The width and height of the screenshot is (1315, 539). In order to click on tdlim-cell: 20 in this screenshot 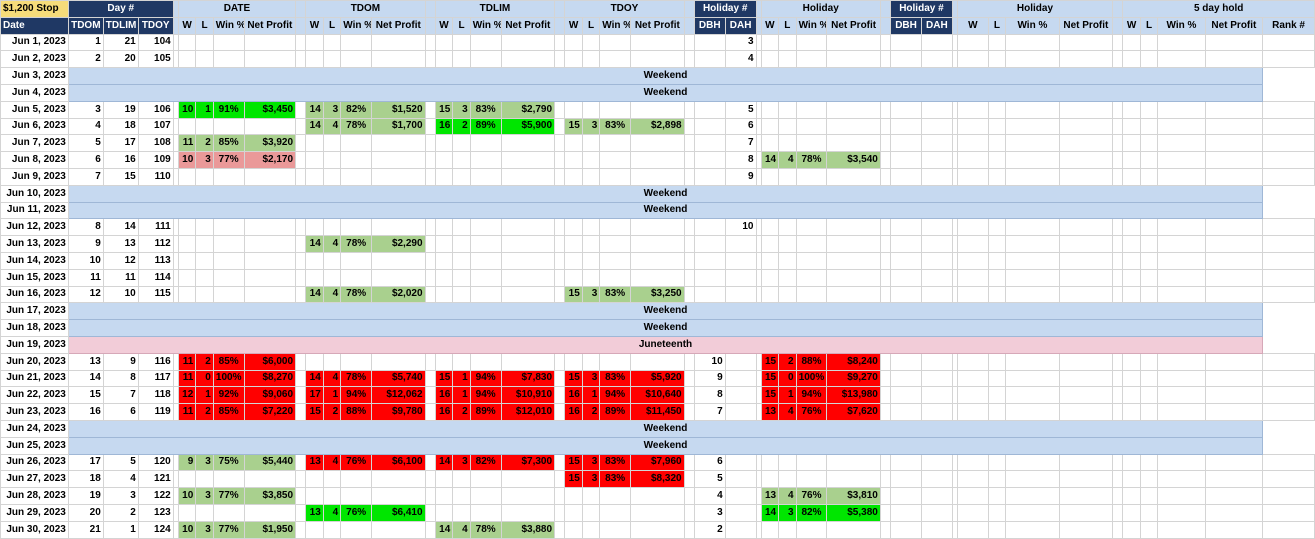, I will do `click(120, 59)`.